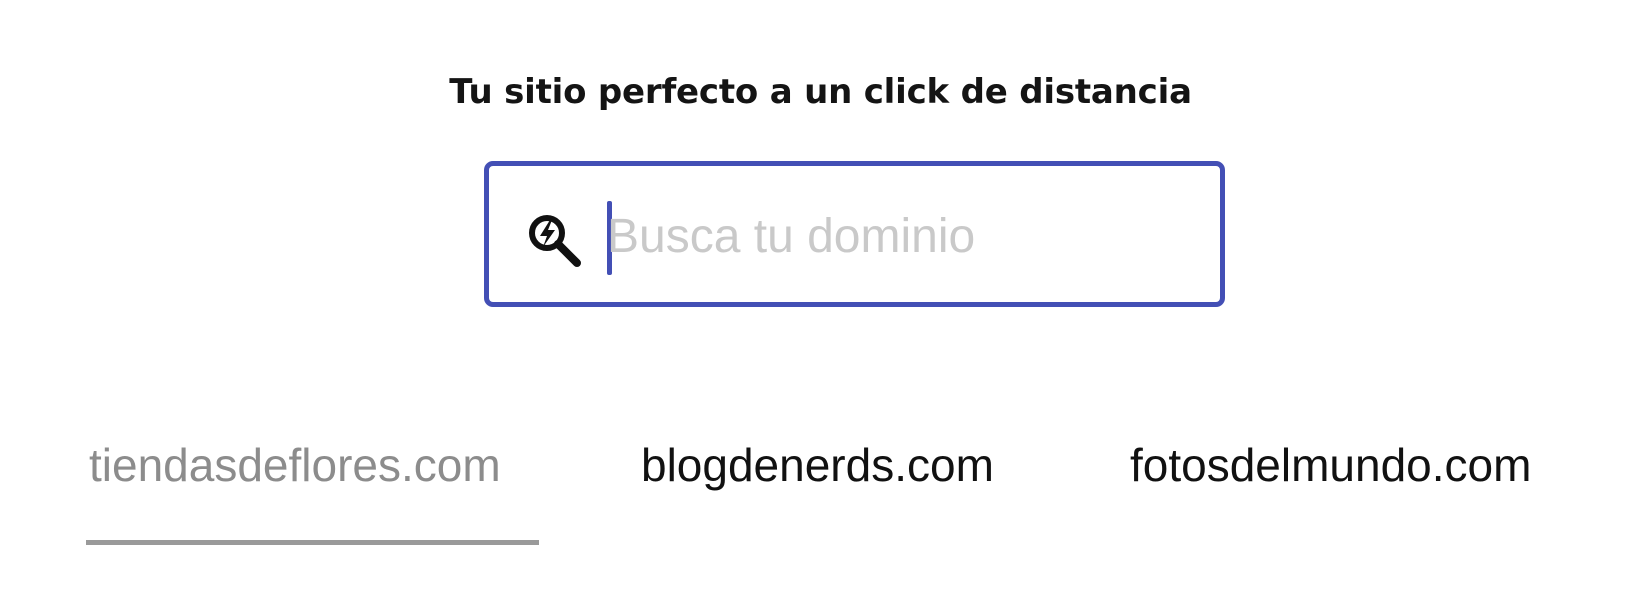 Image resolution: width=1641 pixels, height=609 pixels. What do you see at coordinates (902, 236) in the screenshot?
I see `domain-search-input` at bounding box center [902, 236].